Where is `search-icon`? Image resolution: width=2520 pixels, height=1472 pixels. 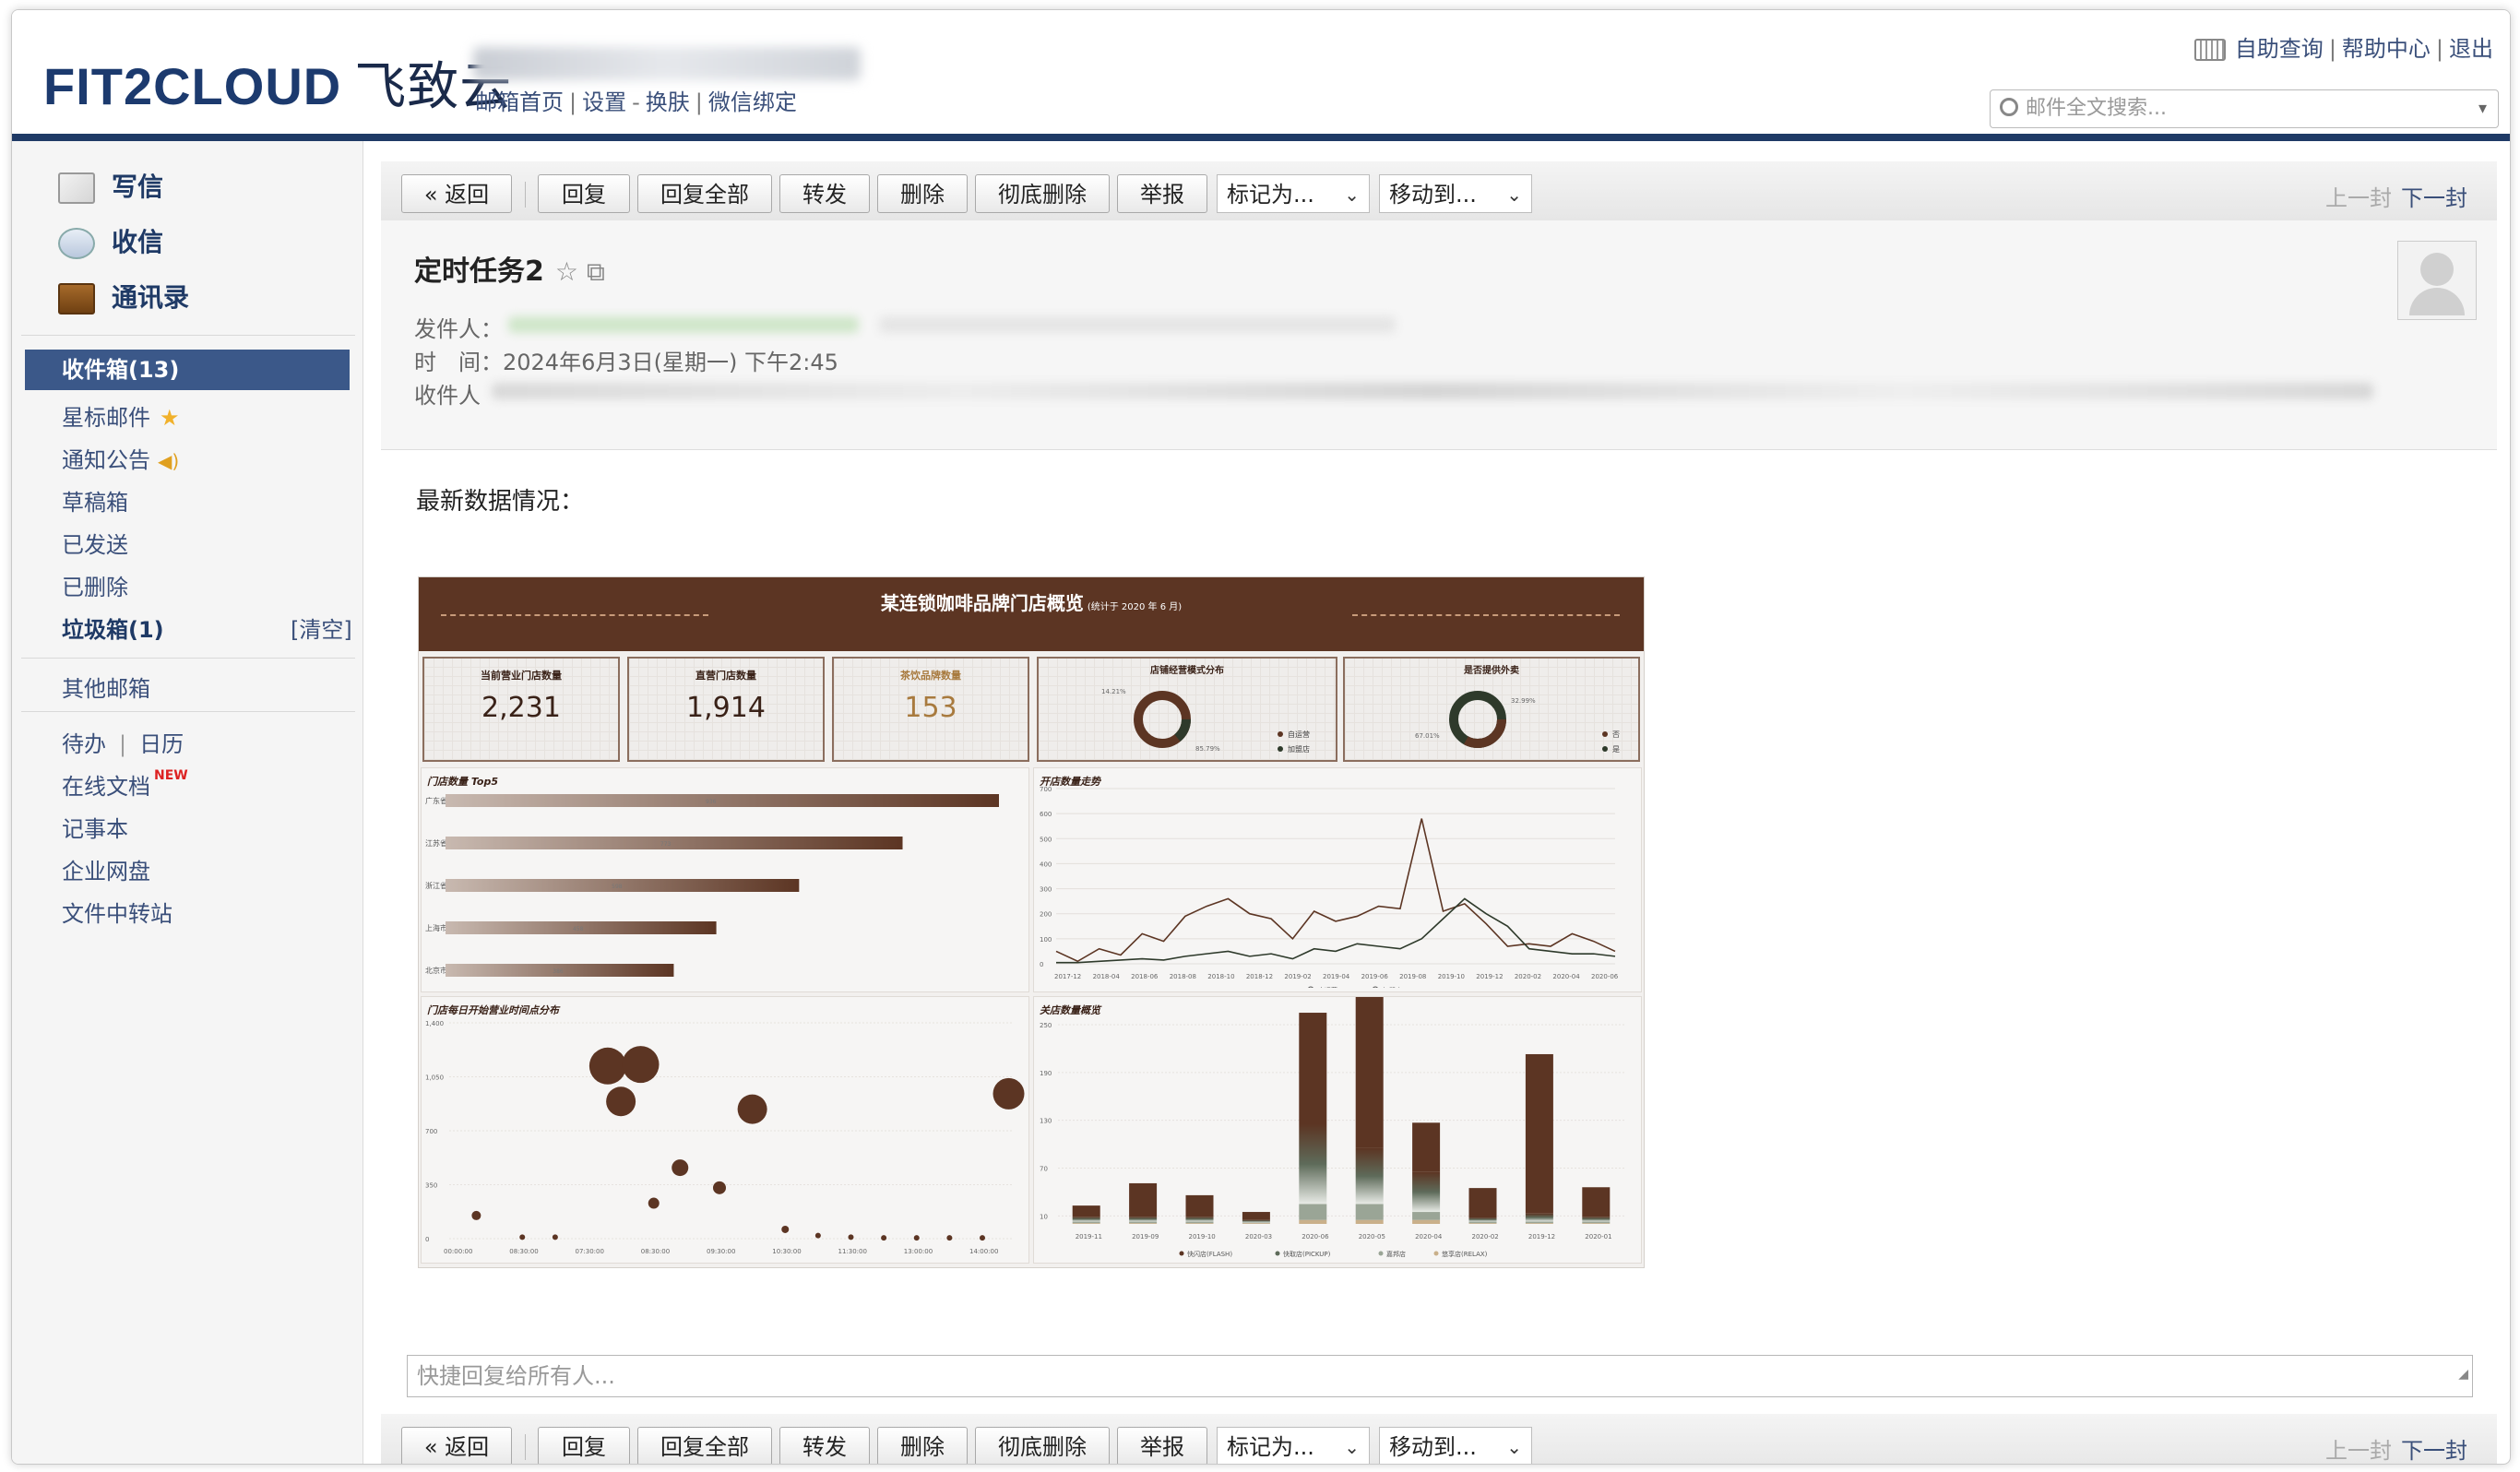 search-icon is located at coordinates (2009, 107).